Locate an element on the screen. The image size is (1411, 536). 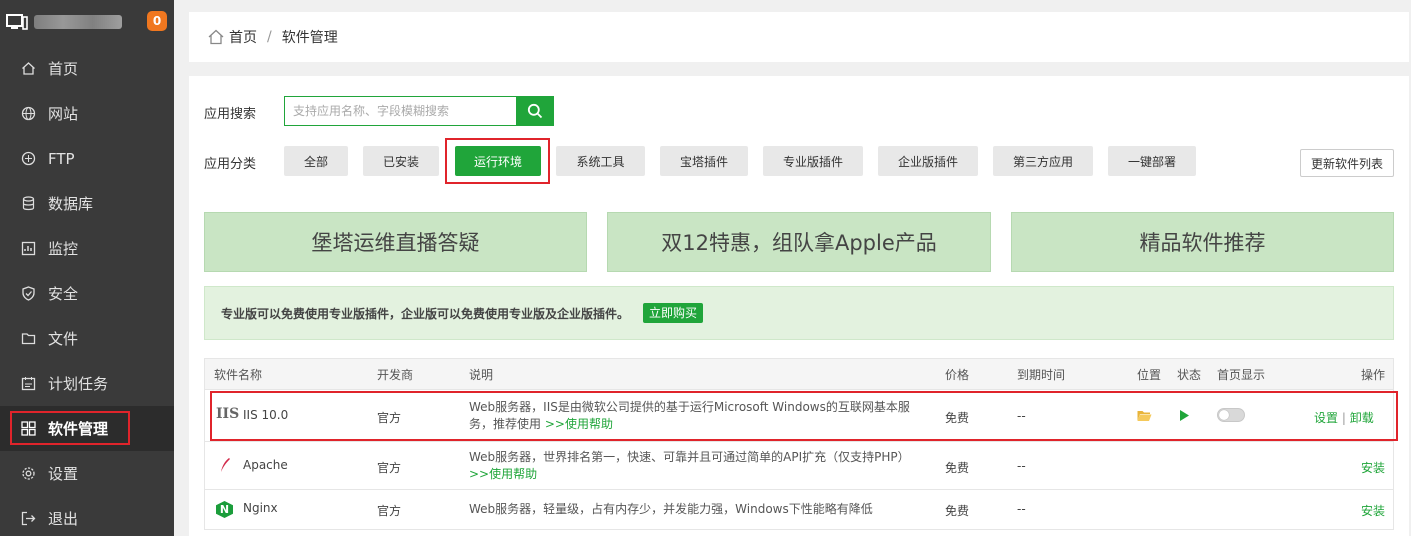
globe-icon is located at coordinates (28, 114).